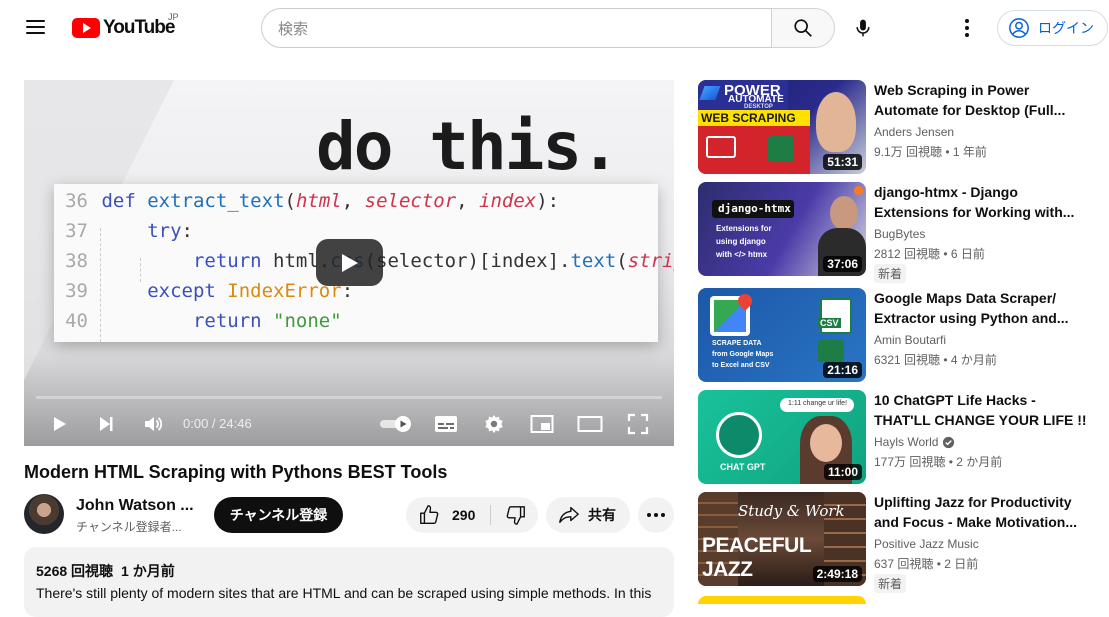 Image resolution: width=1109 pixels, height=617 pixels. What do you see at coordinates (349, 571) in the screenshot?
I see `description-meta: 5268 回視聴 1 か月前` at bounding box center [349, 571].